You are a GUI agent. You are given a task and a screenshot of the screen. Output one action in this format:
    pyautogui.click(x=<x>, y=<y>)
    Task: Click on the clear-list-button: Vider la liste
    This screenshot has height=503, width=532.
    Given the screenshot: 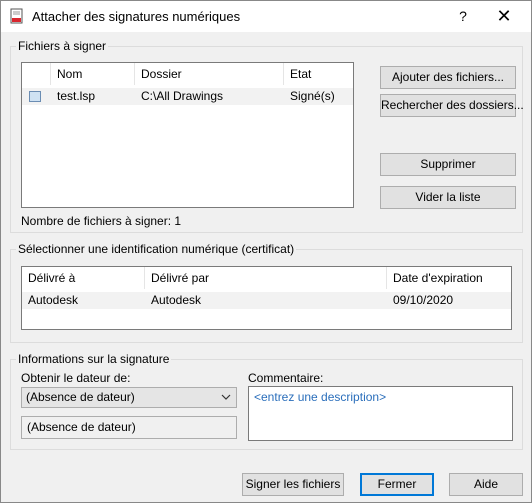 What is the action you would take?
    pyautogui.click(x=448, y=197)
    